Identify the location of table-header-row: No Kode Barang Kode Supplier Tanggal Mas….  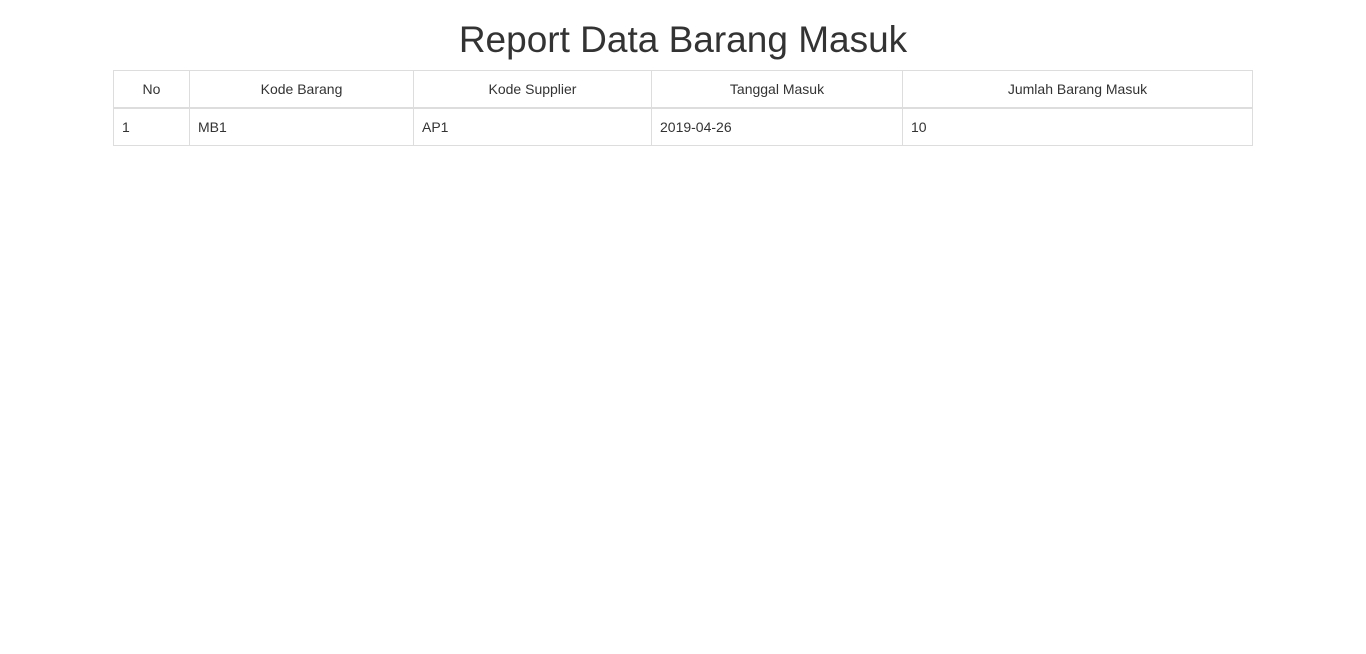
(683, 89).